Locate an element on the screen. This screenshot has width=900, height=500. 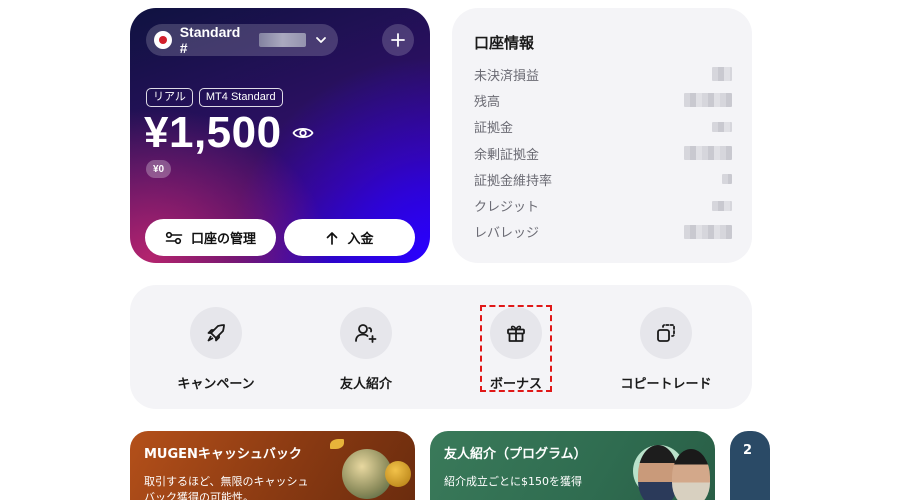
info-row-unrealized-pl: 未決済損益 is located at coordinates (603, 74).